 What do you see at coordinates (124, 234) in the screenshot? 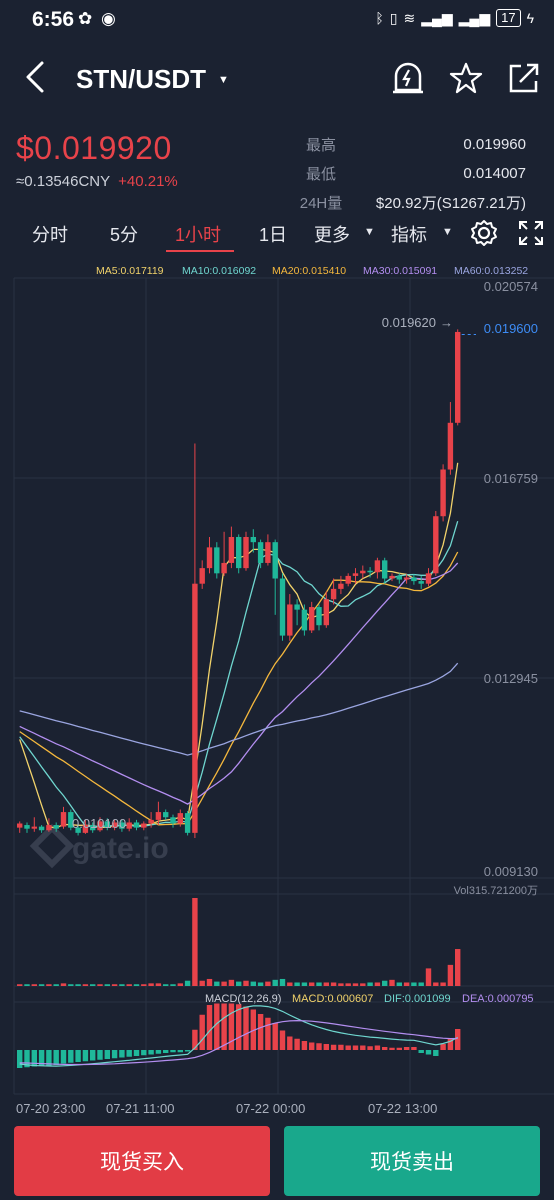
I see `tab-5min: 5分` at bounding box center [124, 234].